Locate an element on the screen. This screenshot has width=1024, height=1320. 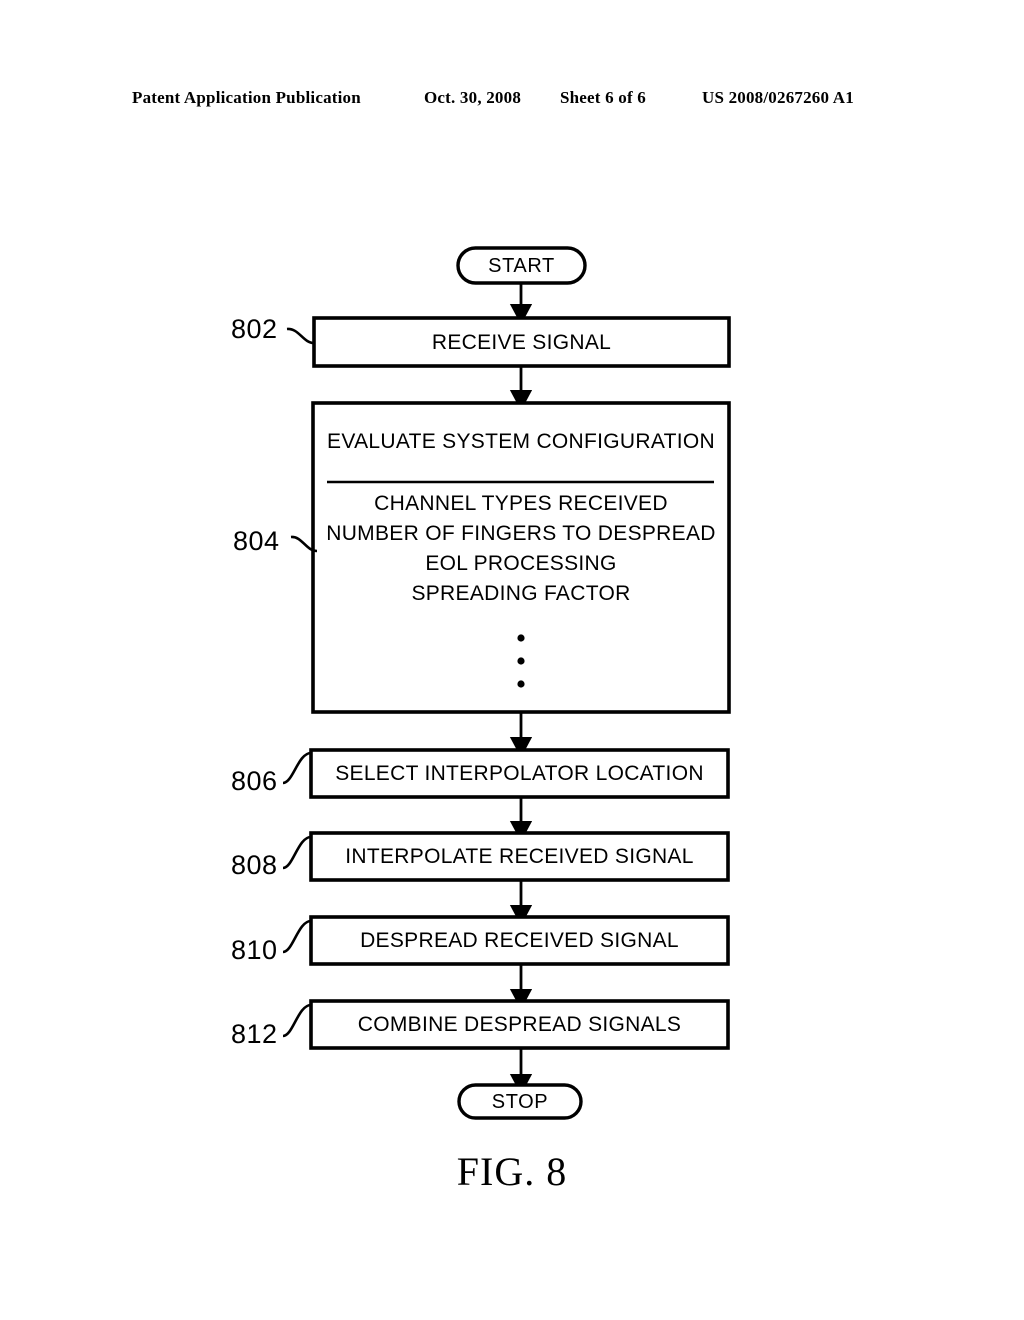
step-804-title: EVALUATE SYSTEM CONFIGURATION is located at coordinates (521, 441).